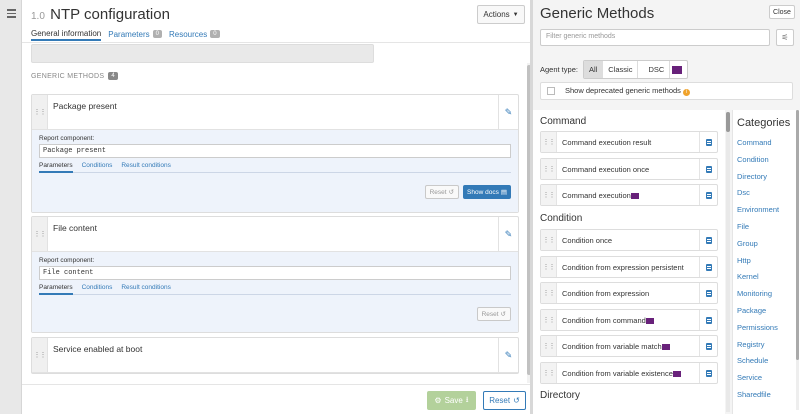 The height and width of the screenshot is (414, 800). Describe the element at coordinates (629, 169) in the screenshot. I see `method-item: ⋮⋮ Command execution once` at that location.